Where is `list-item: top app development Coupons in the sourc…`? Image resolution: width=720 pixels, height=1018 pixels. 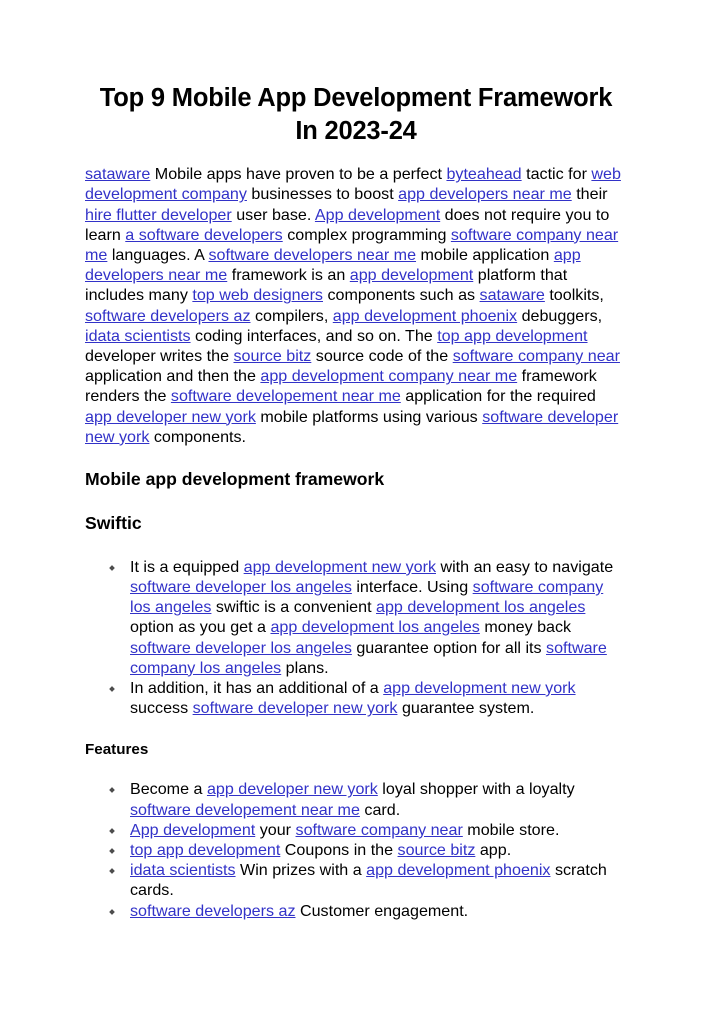 list-item: top app development Coupons in the sourc… is located at coordinates (356, 850).